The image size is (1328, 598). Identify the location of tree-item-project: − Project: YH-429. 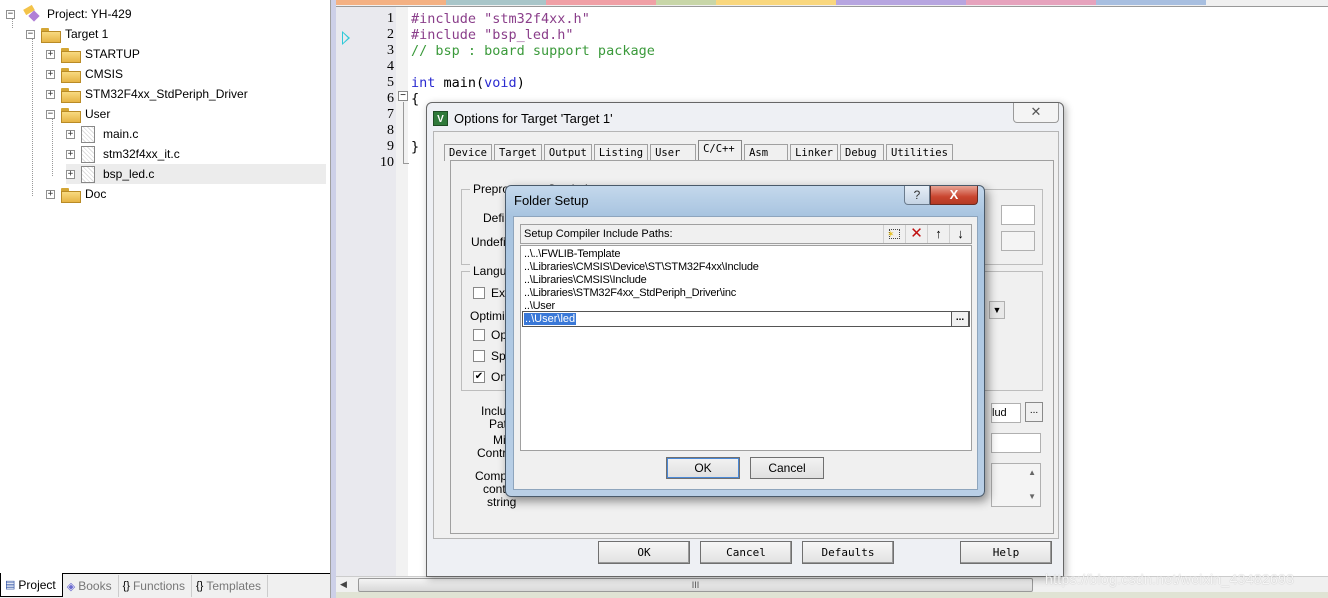
(69, 14).